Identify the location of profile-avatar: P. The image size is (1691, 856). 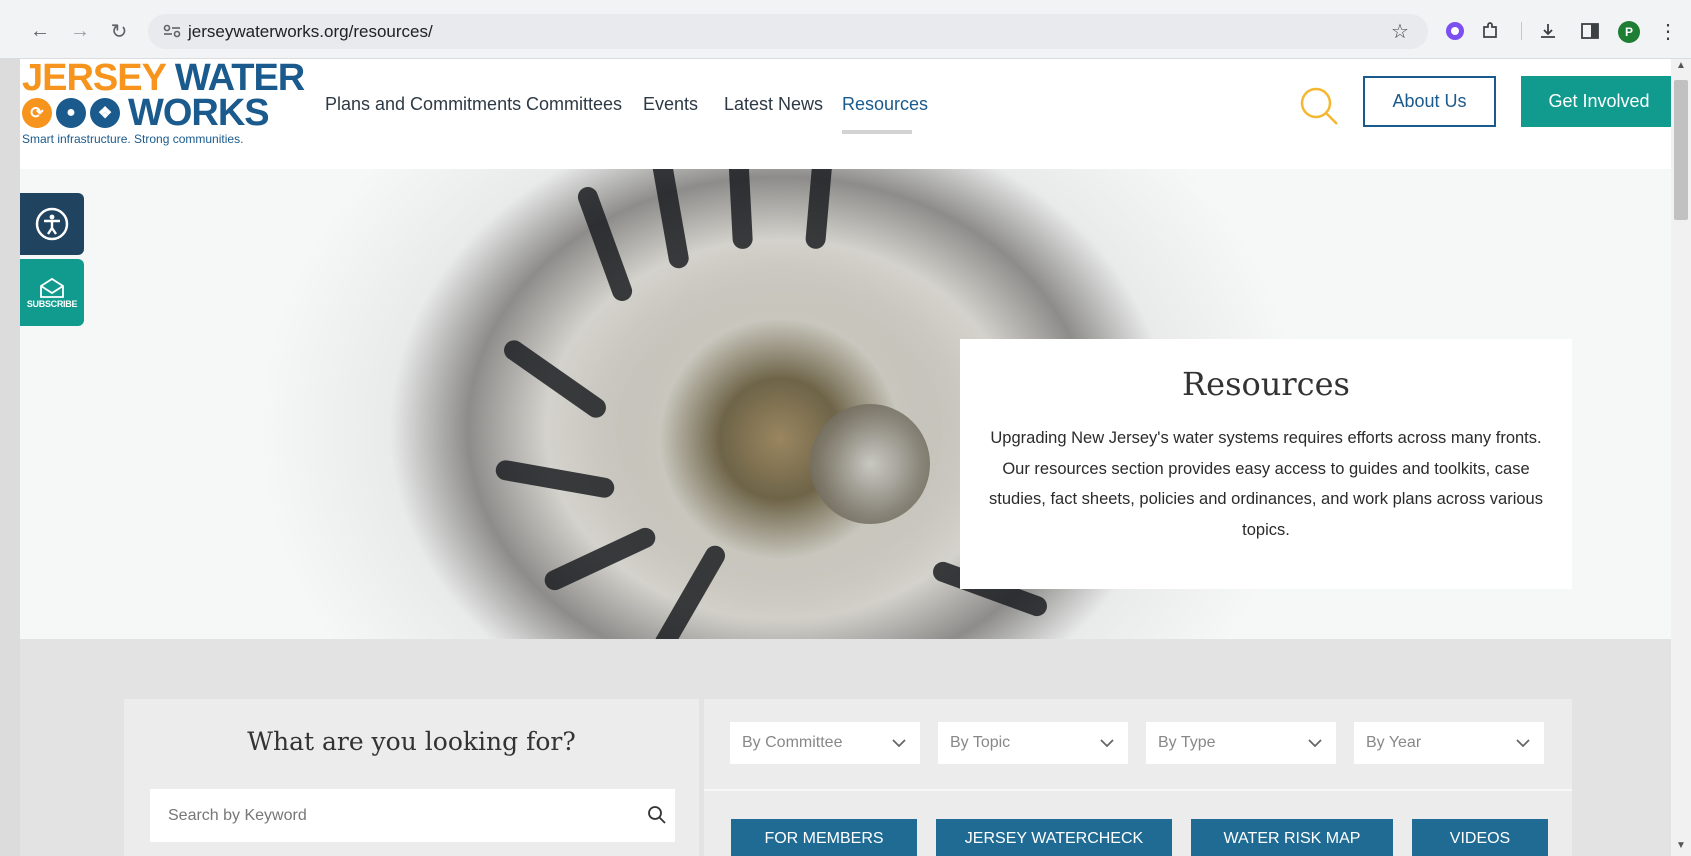
(1629, 32).